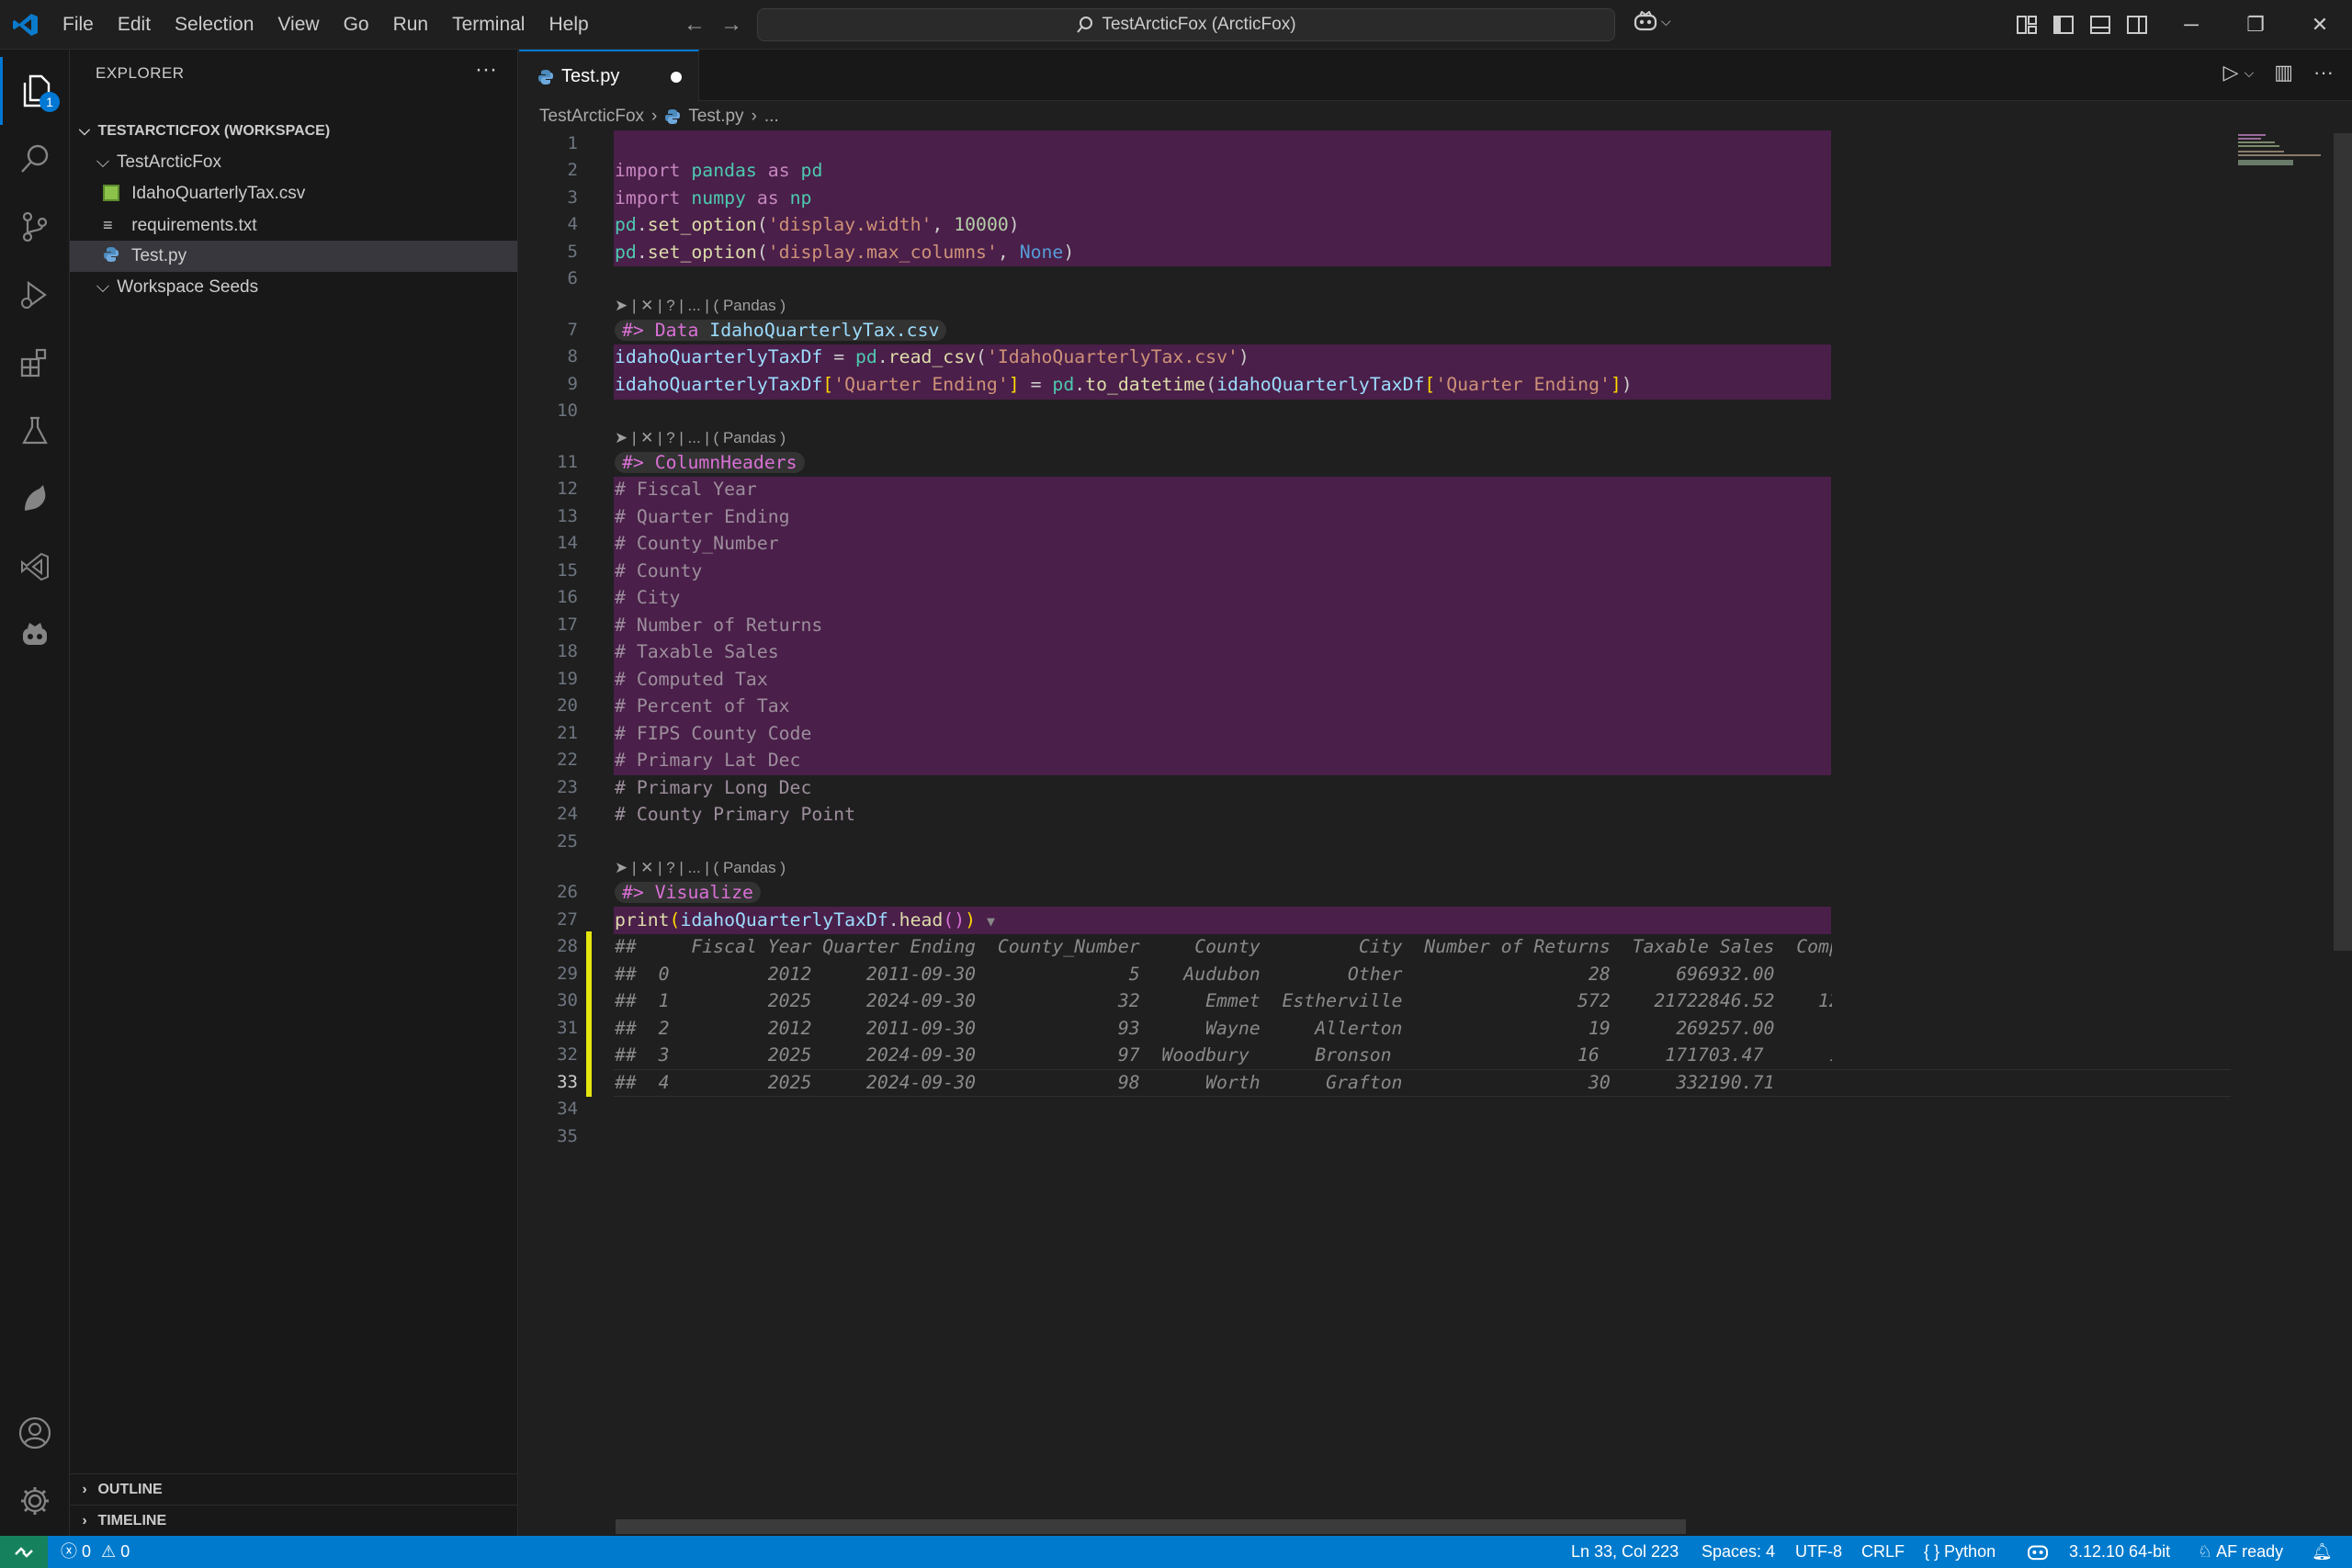 The height and width of the screenshot is (1568, 2352). Describe the element at coordinates (35, 499) in the screenshot. I see `arcticfox-icon` at that location.